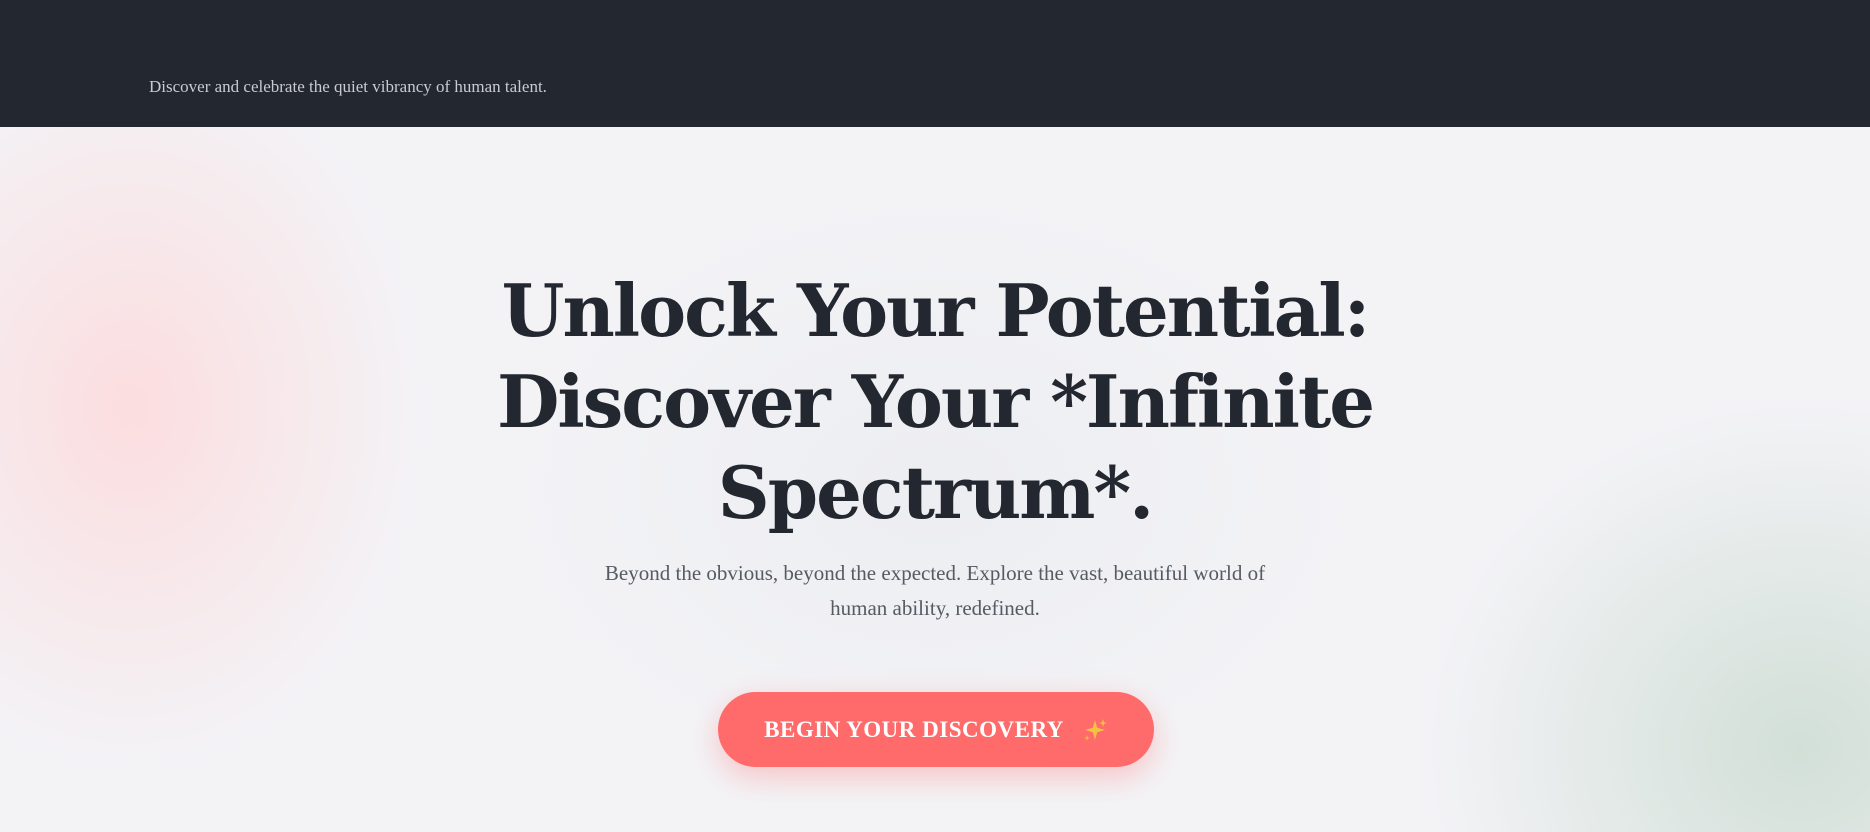  Describe the element at coordinates (936, 310) in the screenshot. I see `headline-line-1: Unlock Your Potential:` at that location.